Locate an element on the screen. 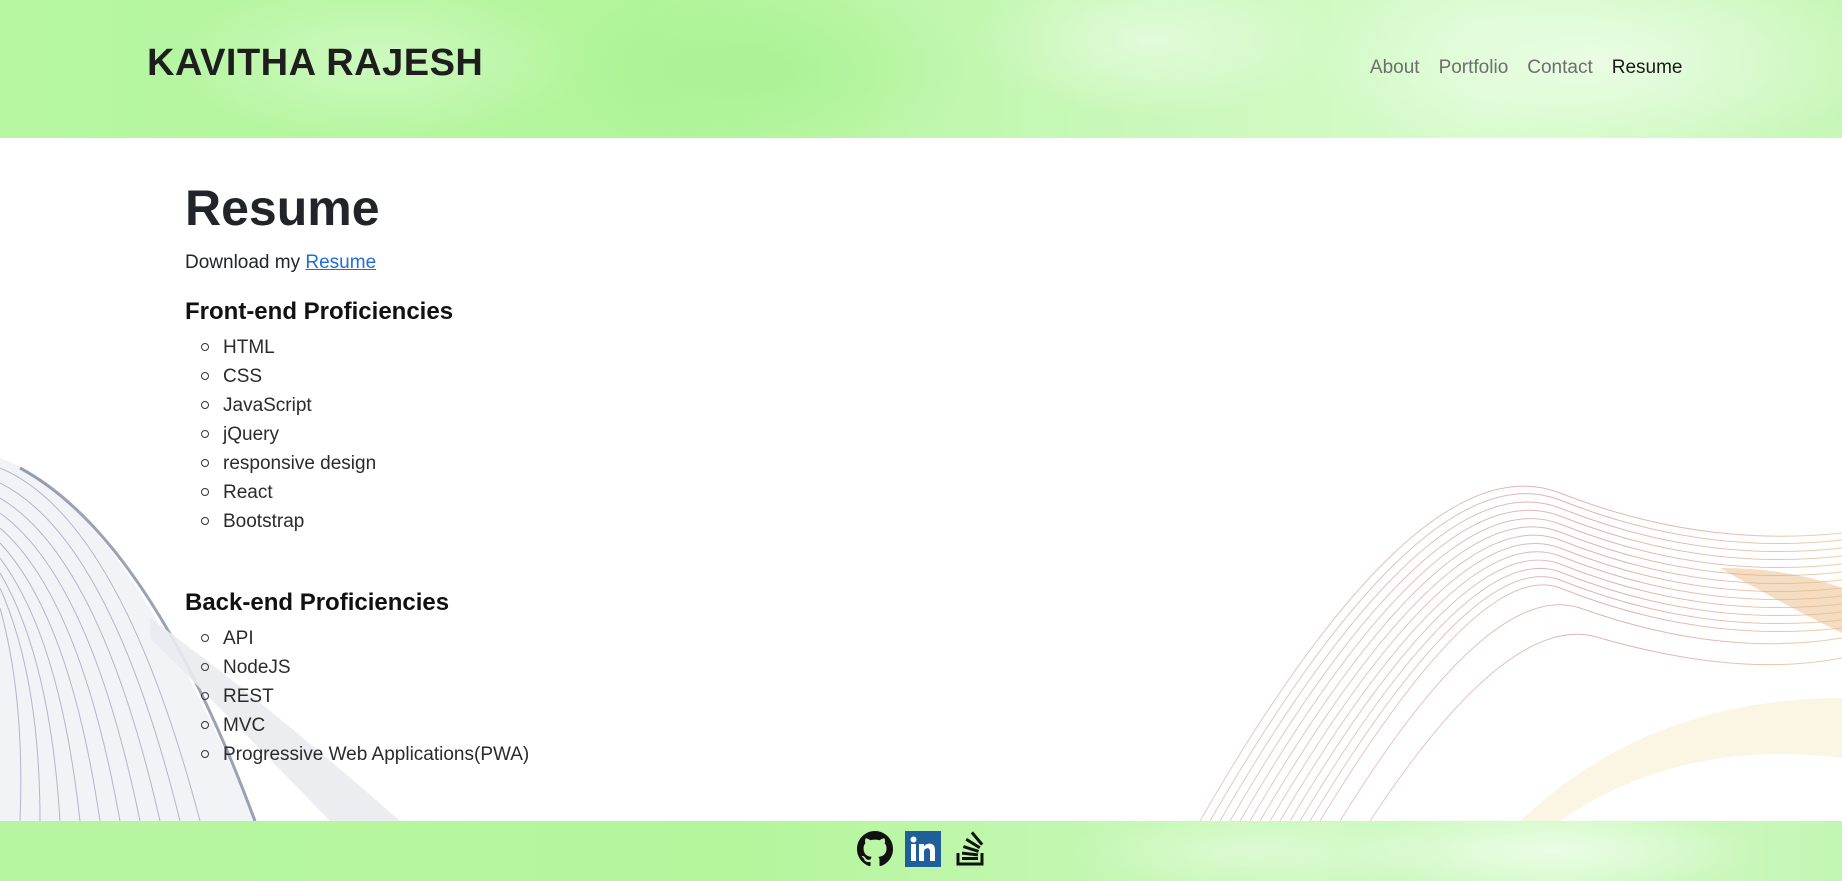  list-item: NodeJS is located at coordinates (364, 667).